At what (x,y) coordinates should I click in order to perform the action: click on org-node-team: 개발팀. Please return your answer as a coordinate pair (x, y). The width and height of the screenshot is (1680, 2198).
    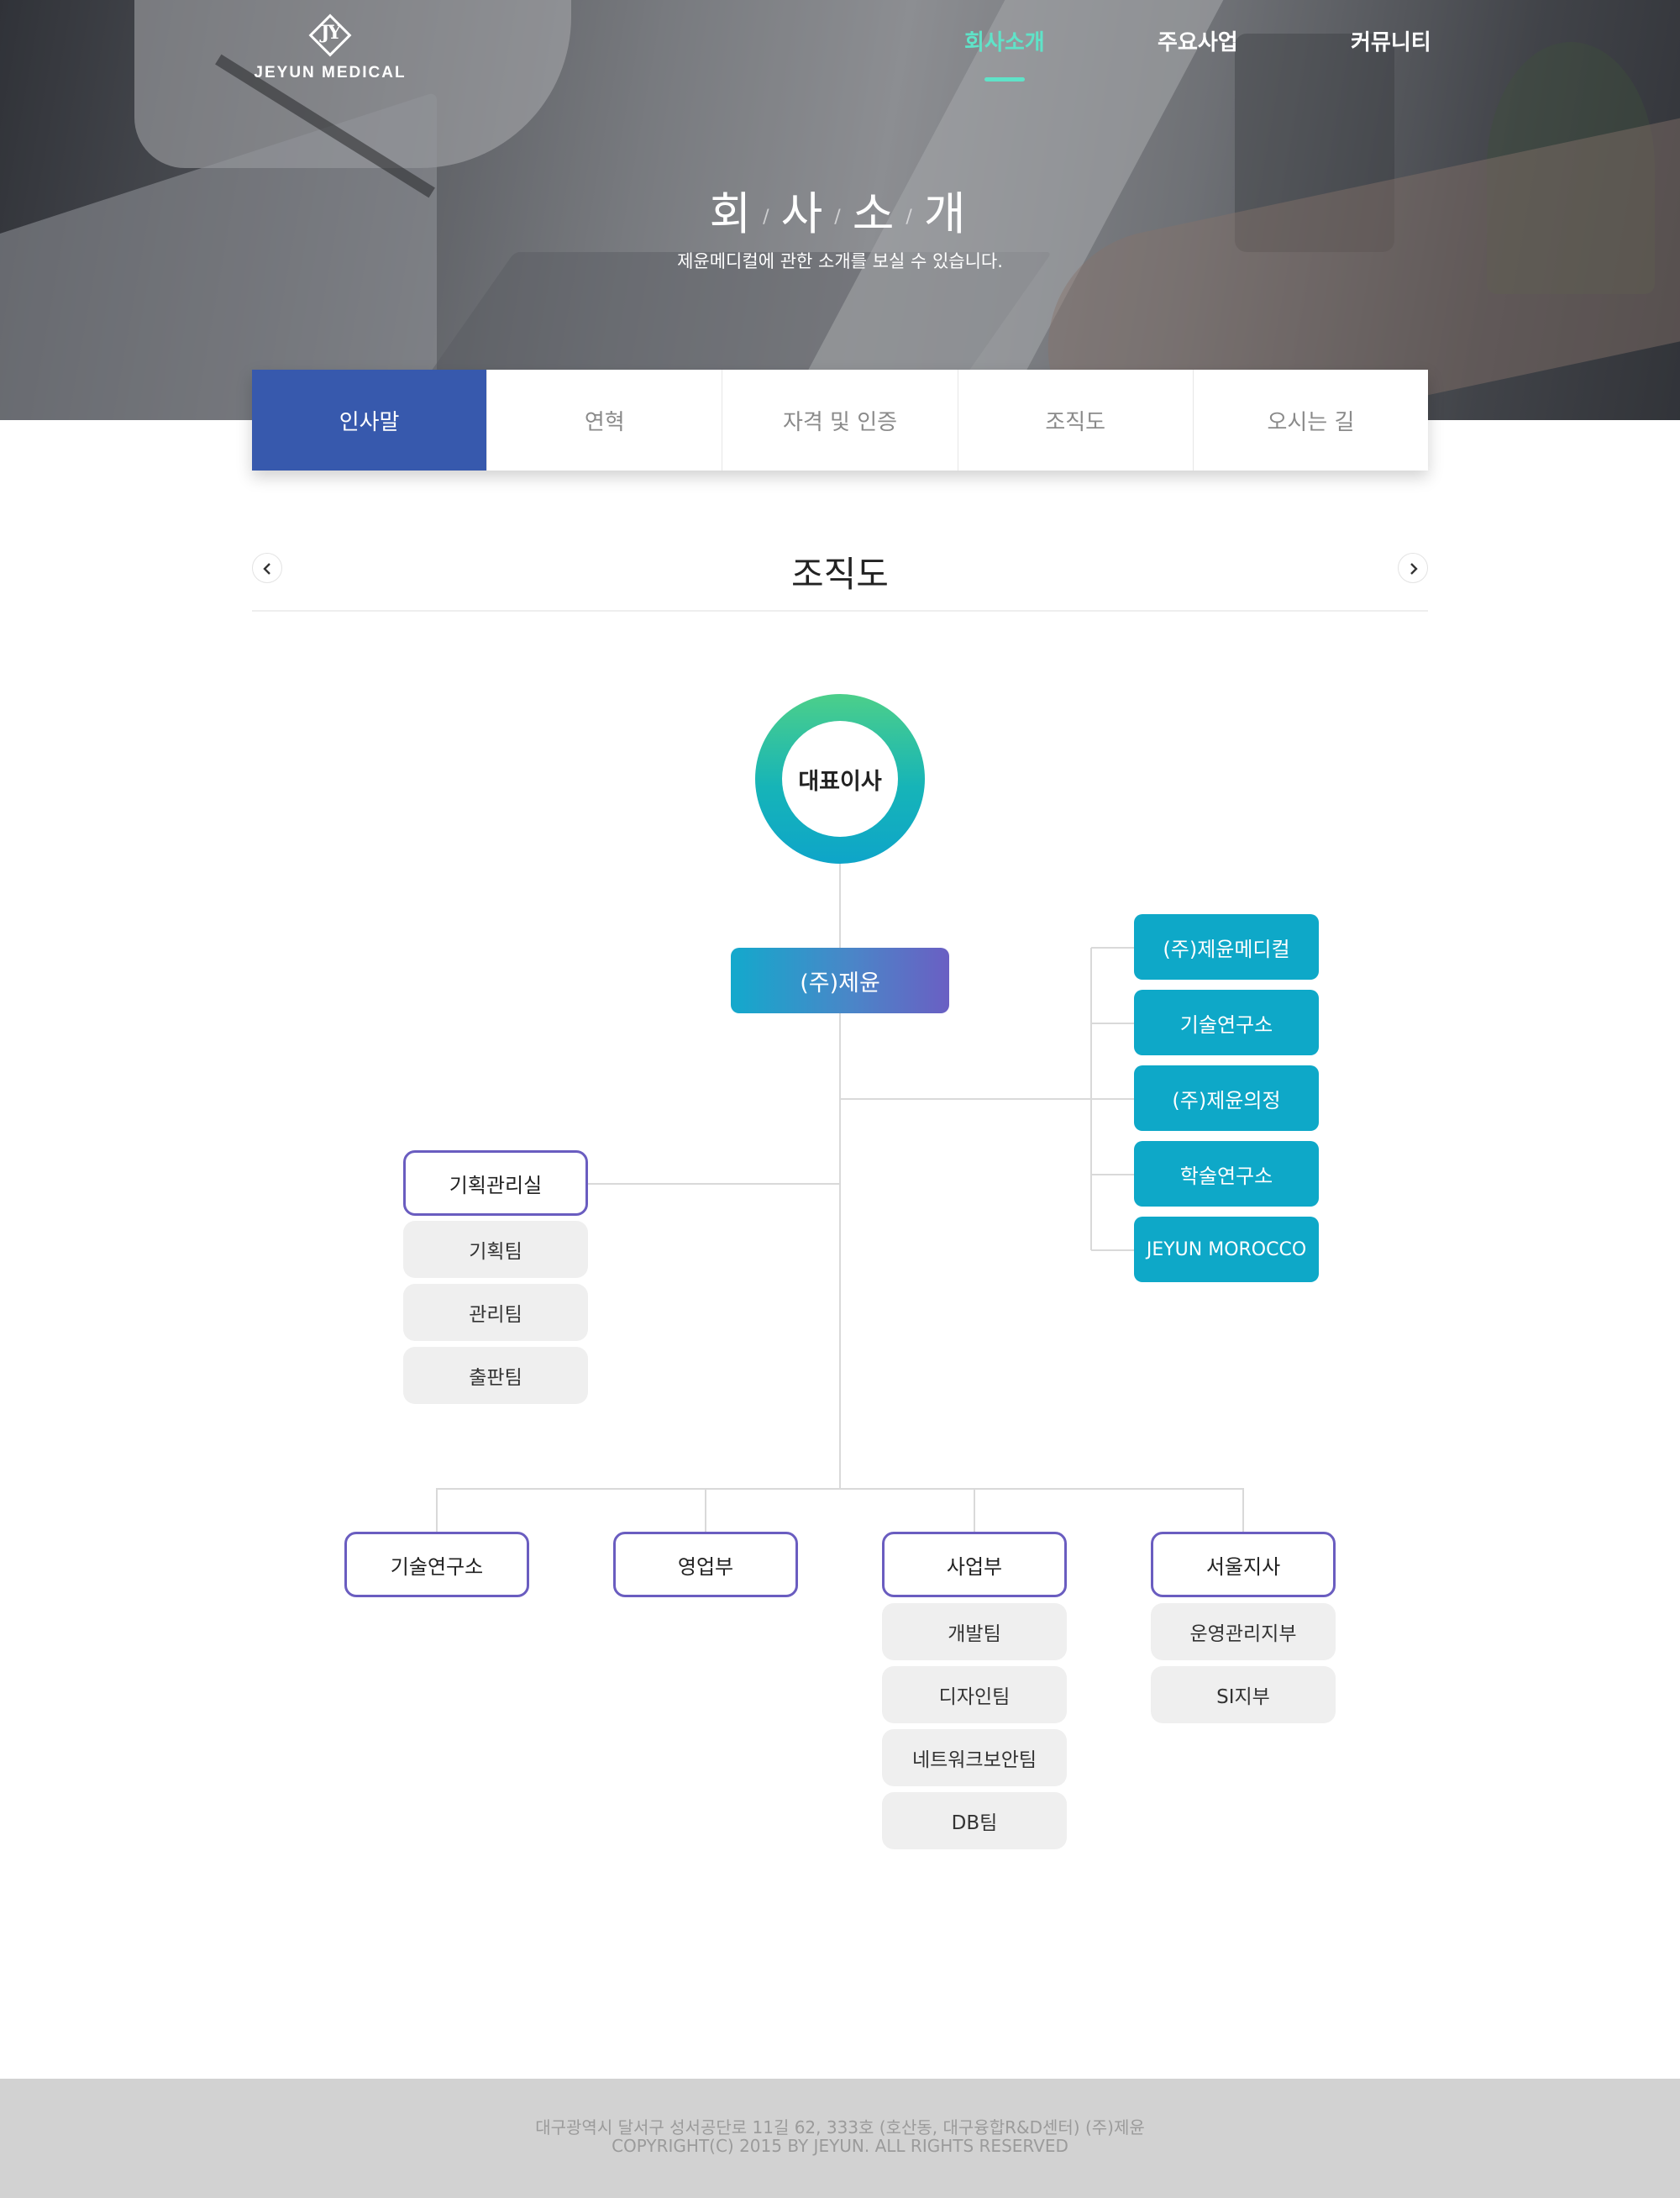
    Looking at the image, I should click on (974, 1631).